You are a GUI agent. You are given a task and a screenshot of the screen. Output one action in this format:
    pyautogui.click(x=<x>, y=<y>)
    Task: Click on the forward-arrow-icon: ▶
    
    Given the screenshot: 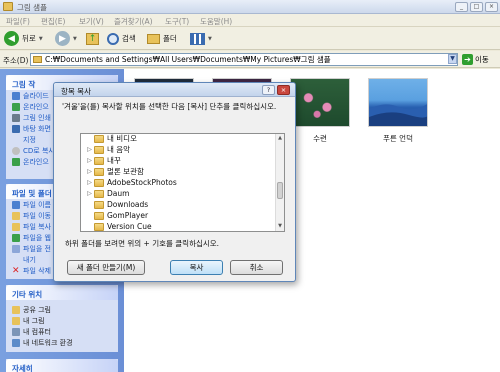 What is the action you would take?
    pyautogui.click(x=62, y=38)
    